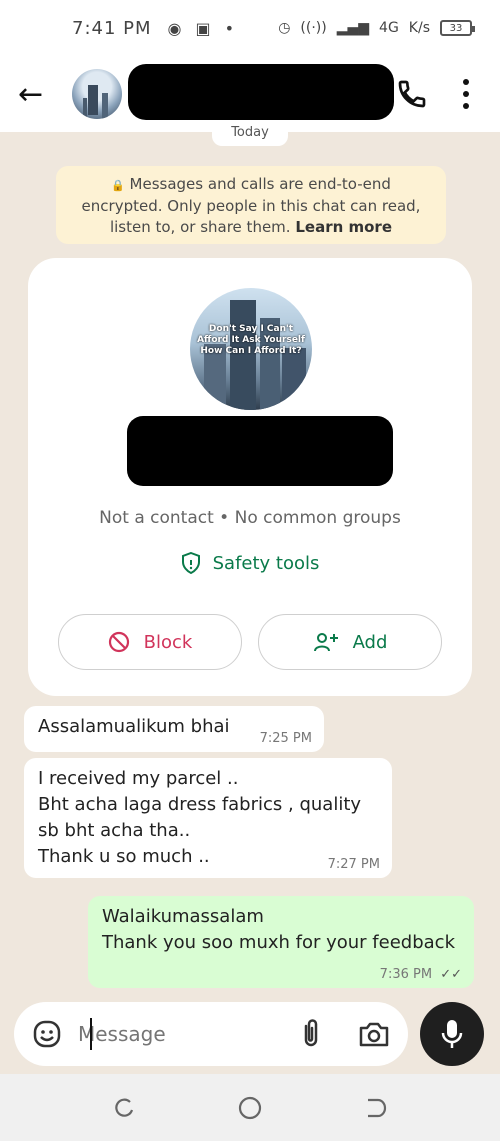 The height and width of the screenshot is (1141, 500). I want to click on contact-name-redacted, so click(261, 92).